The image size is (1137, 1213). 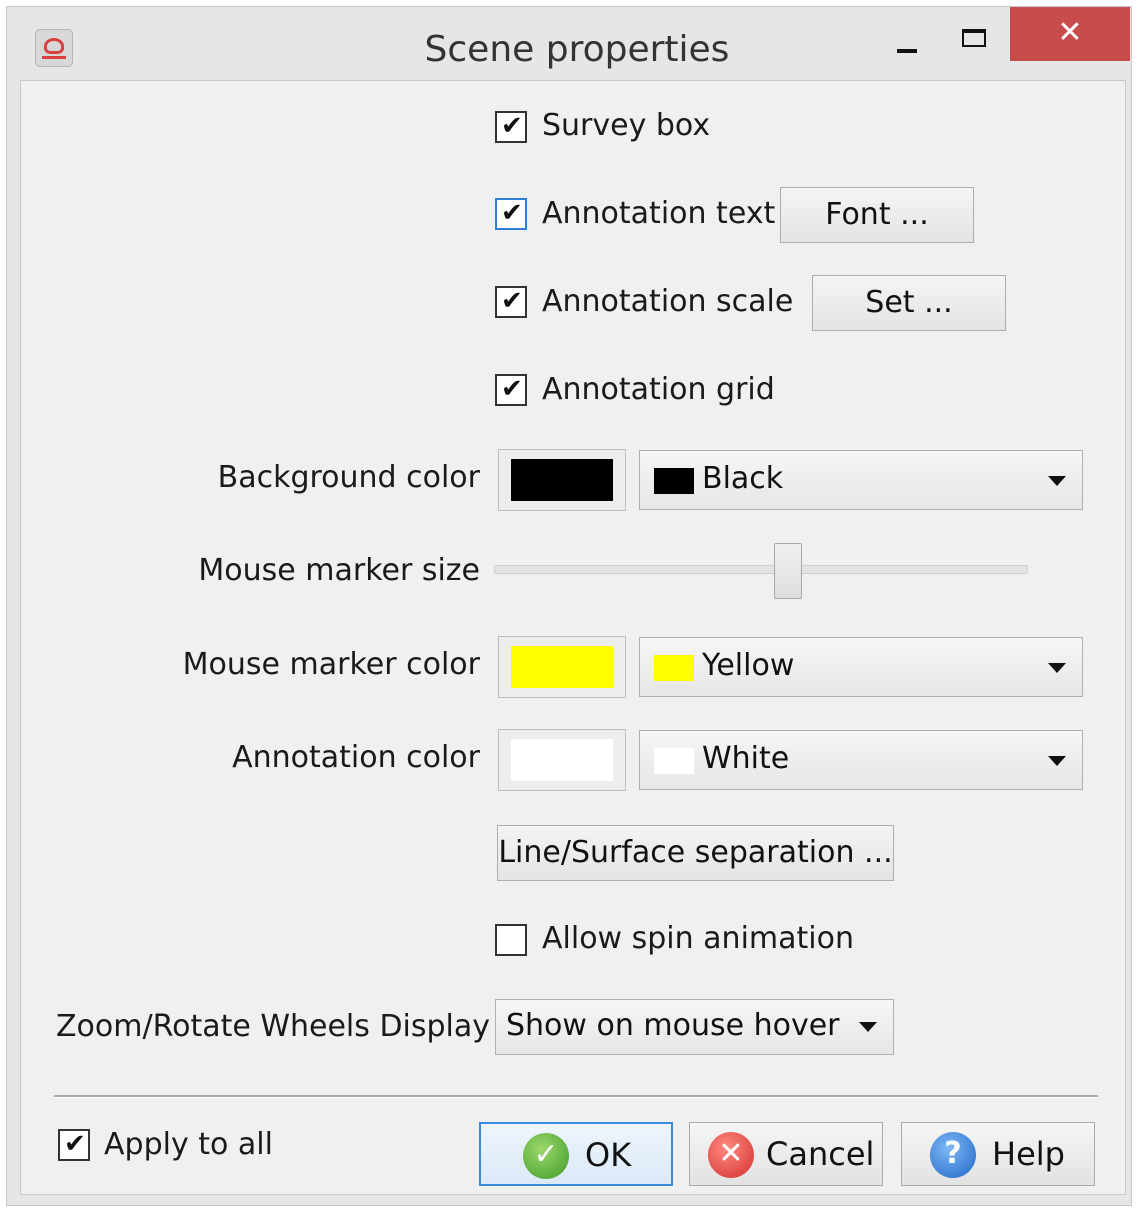 I want to click on apply-to-all-checkbox: ✔, so click(x=74, y=1145).